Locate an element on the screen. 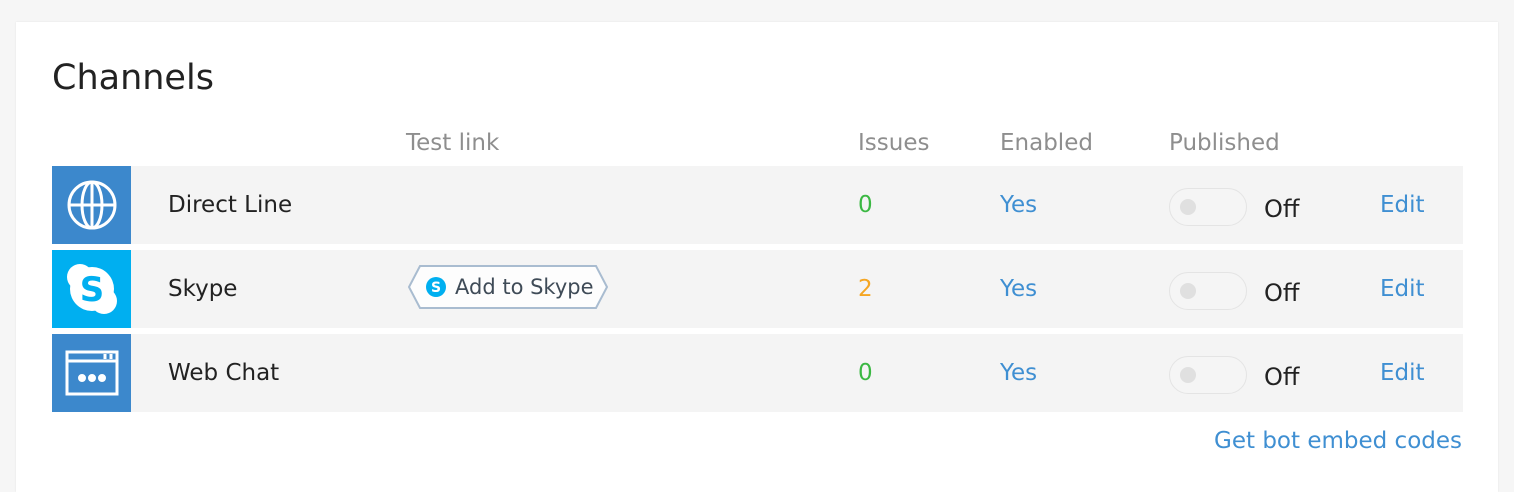 Image resolution: width=1514 pixels, height=492 pixels. skype-icon: S is located at coordinates (91, 289).